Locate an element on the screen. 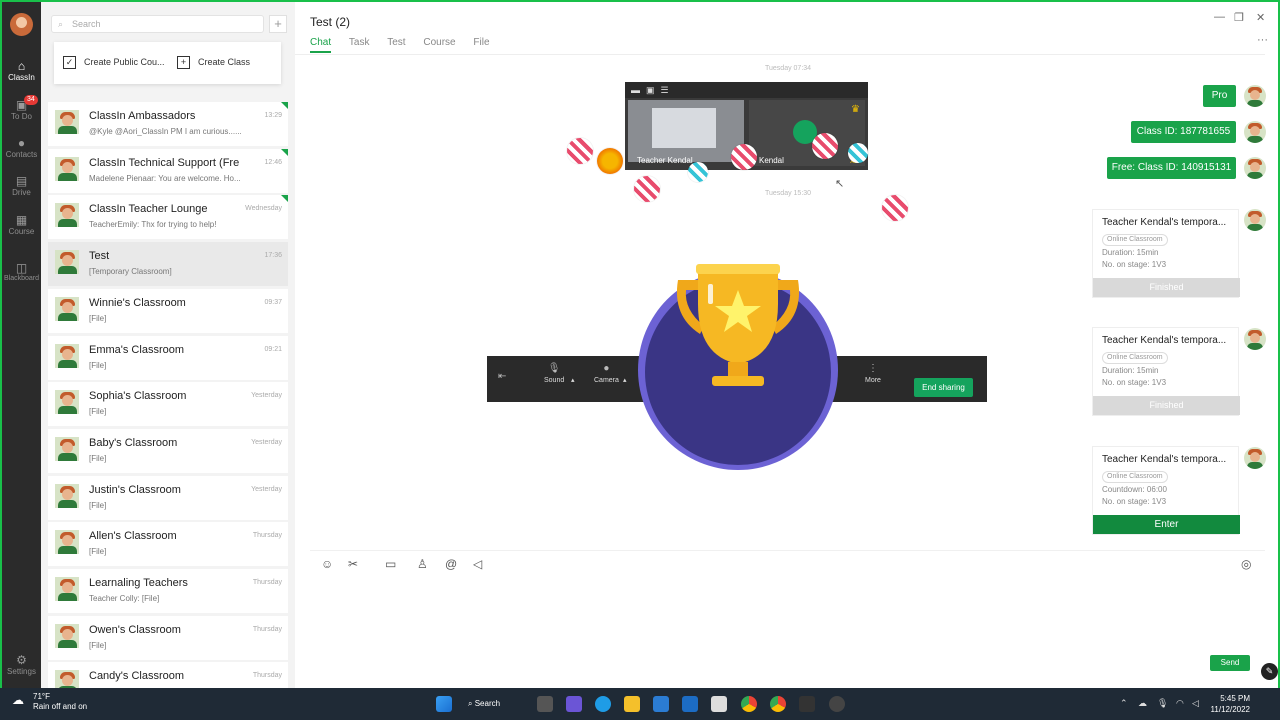  rail-item-blackboard: ◫ Blackboard is located at coordinates (21, 271).